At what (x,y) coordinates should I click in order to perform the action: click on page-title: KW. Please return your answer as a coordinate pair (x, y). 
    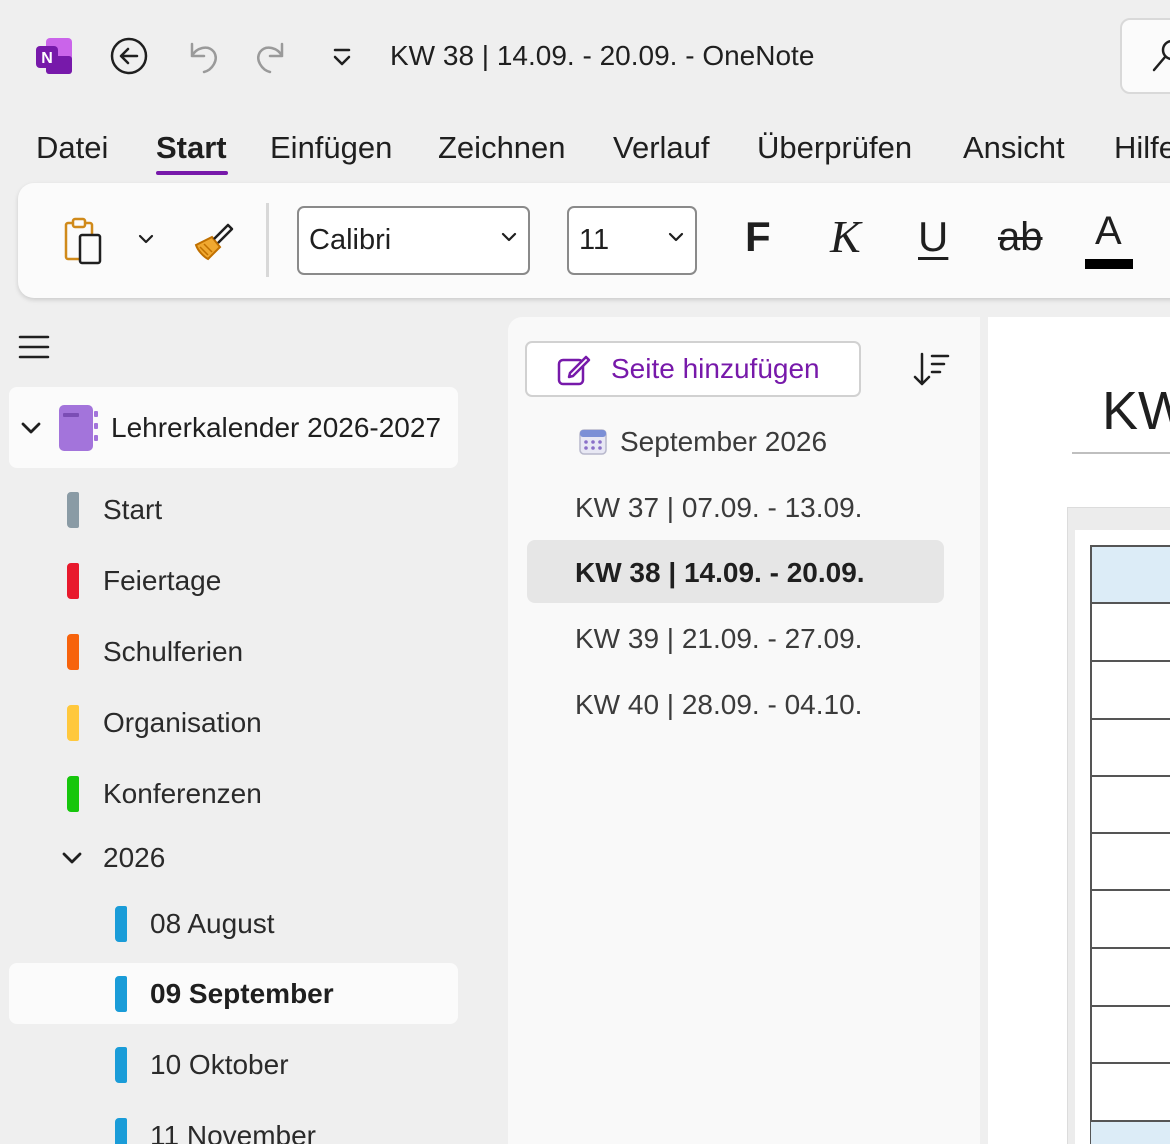
    Looking at the image, I should click on (1136, 411).